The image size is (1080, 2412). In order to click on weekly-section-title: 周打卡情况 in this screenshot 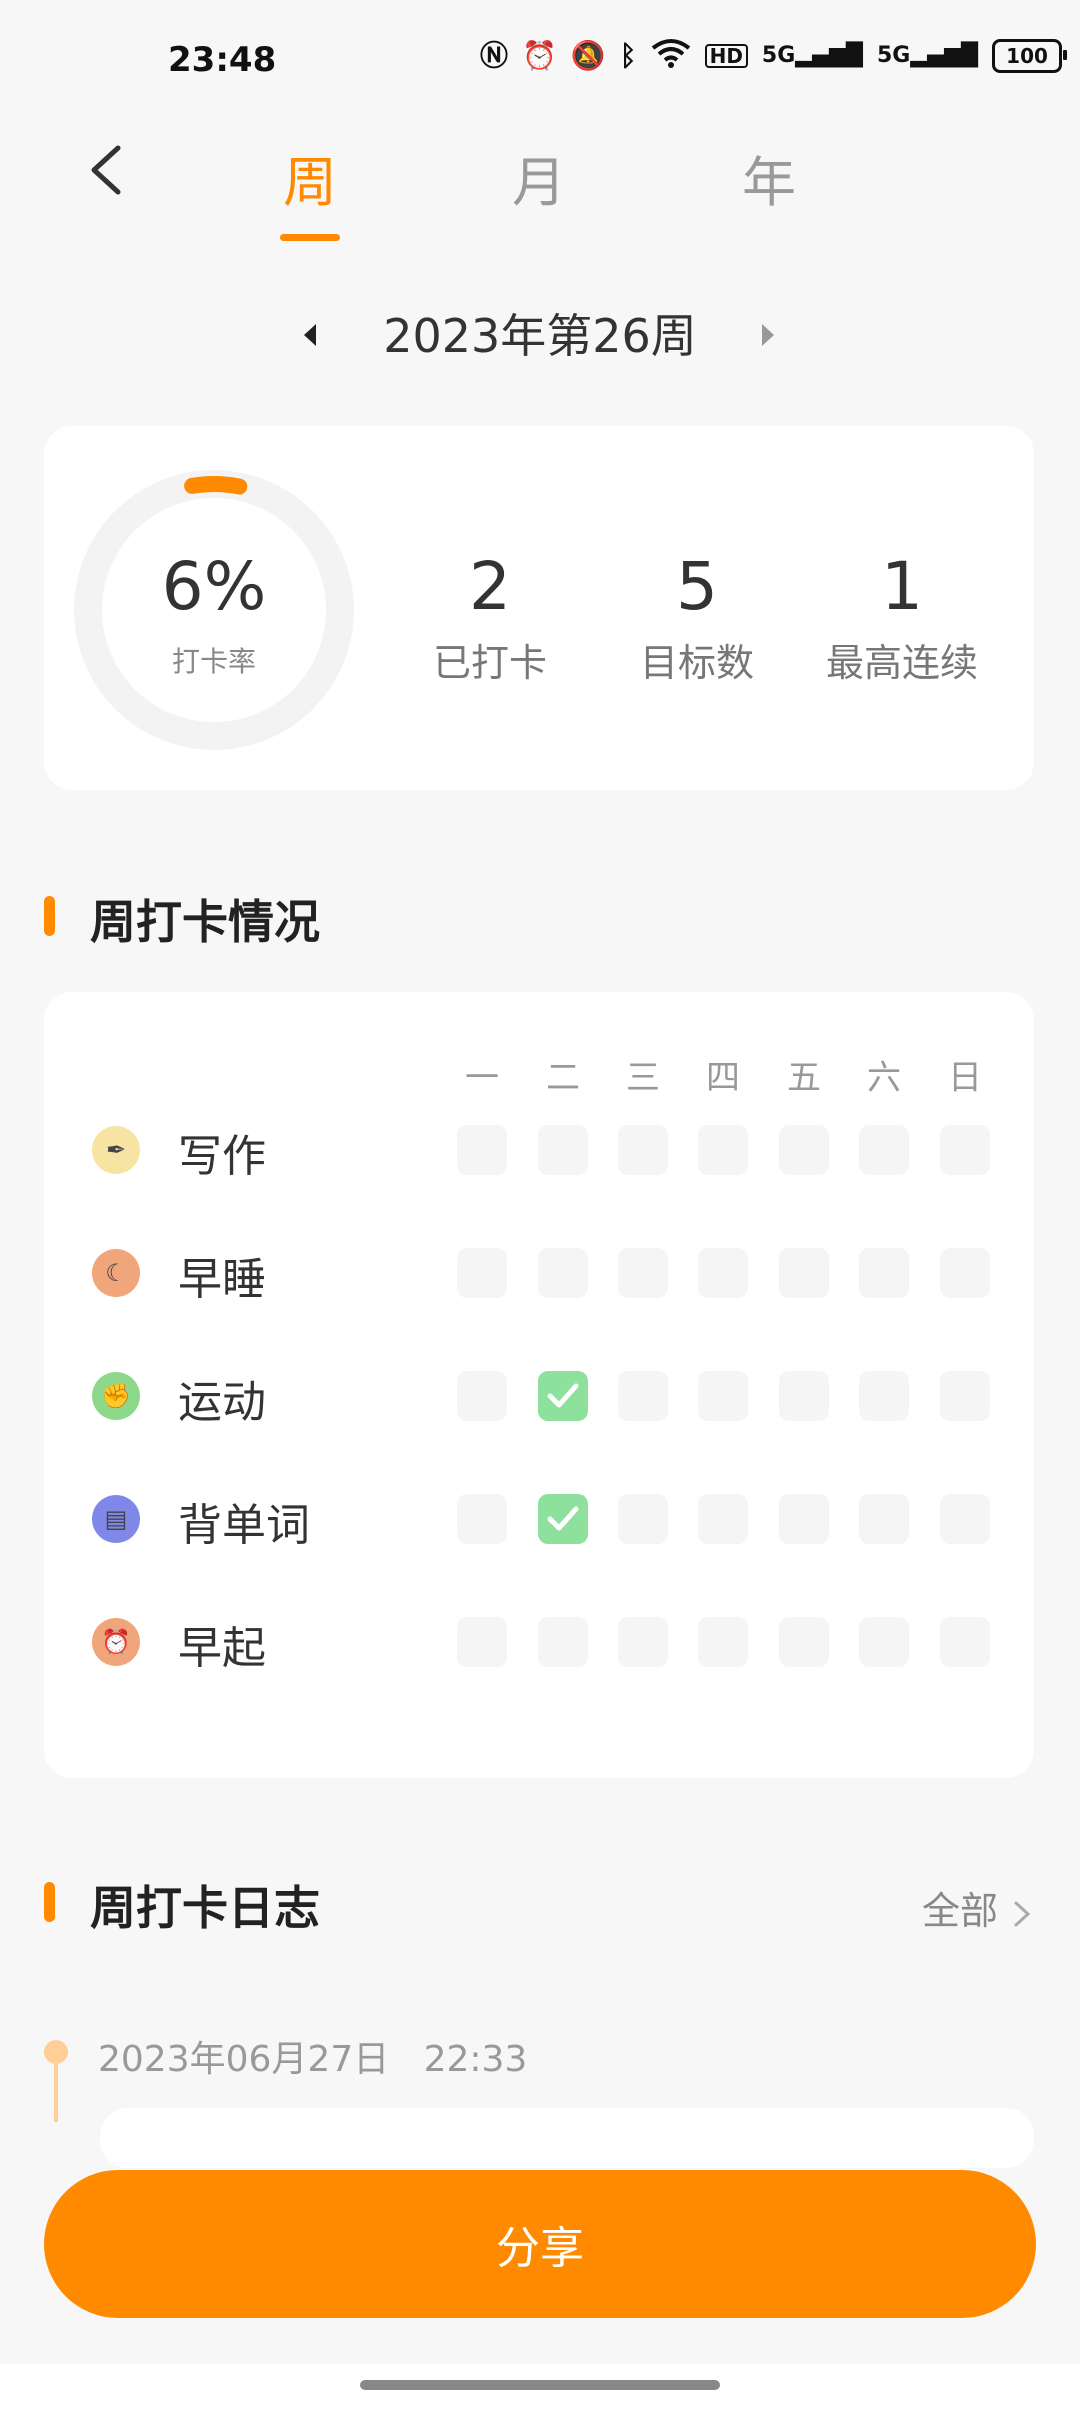, I will do `click(205, 922)`.